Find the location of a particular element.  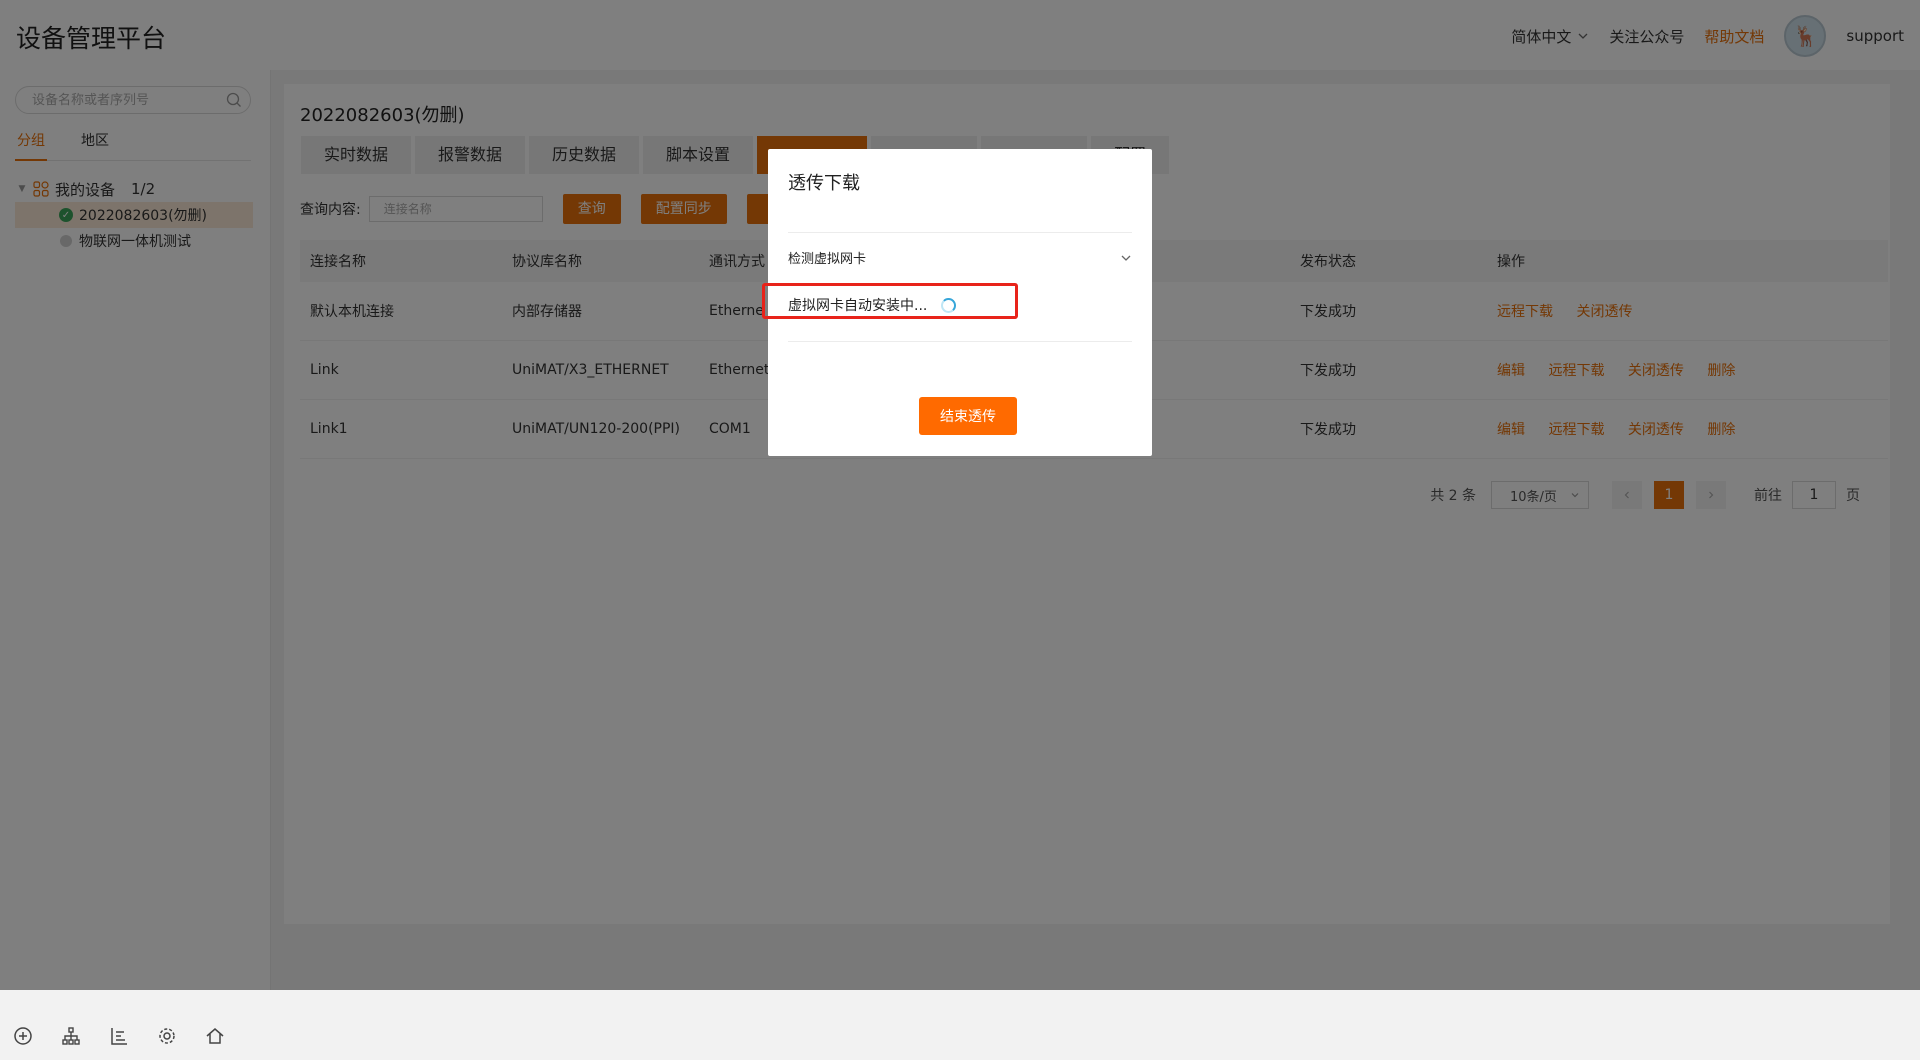

loading-spinner-icon is located at coordinates (949, 305).